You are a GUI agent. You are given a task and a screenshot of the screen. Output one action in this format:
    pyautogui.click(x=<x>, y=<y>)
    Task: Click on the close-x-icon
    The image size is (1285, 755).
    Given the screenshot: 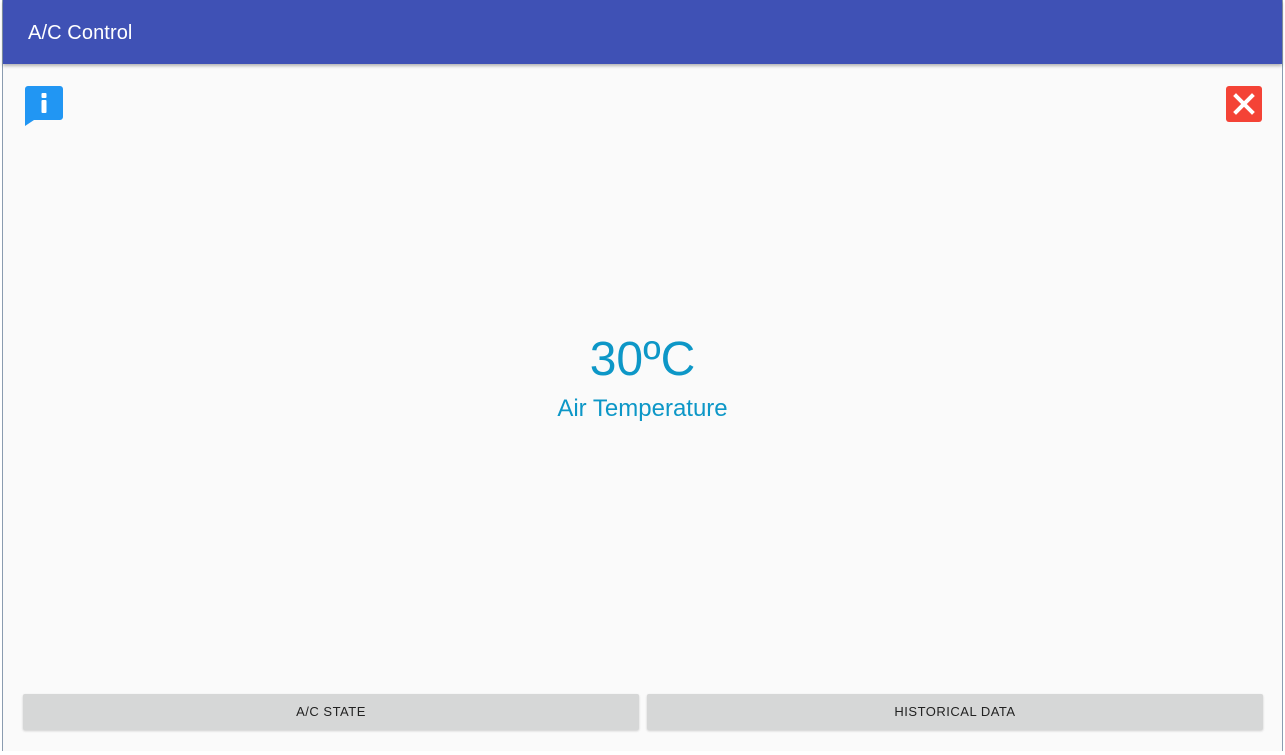 What is the action you would take?
    pyautogui.click(x=1244, y=104)
    